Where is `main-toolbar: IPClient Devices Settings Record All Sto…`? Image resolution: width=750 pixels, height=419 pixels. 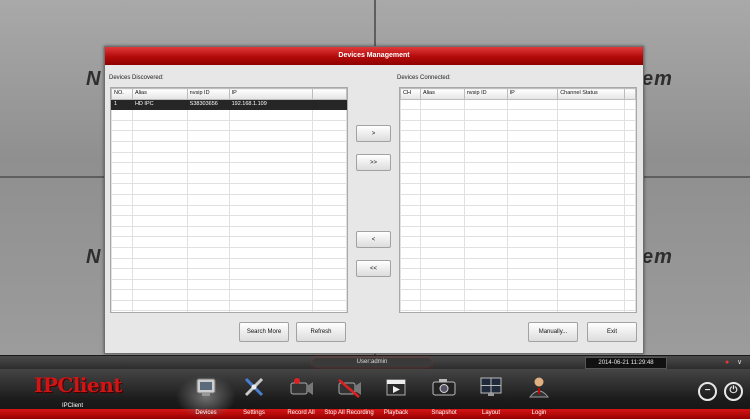 main-toolbar: IPClient Devices Settings Record All Sto… is located at coordinates (375, 394).